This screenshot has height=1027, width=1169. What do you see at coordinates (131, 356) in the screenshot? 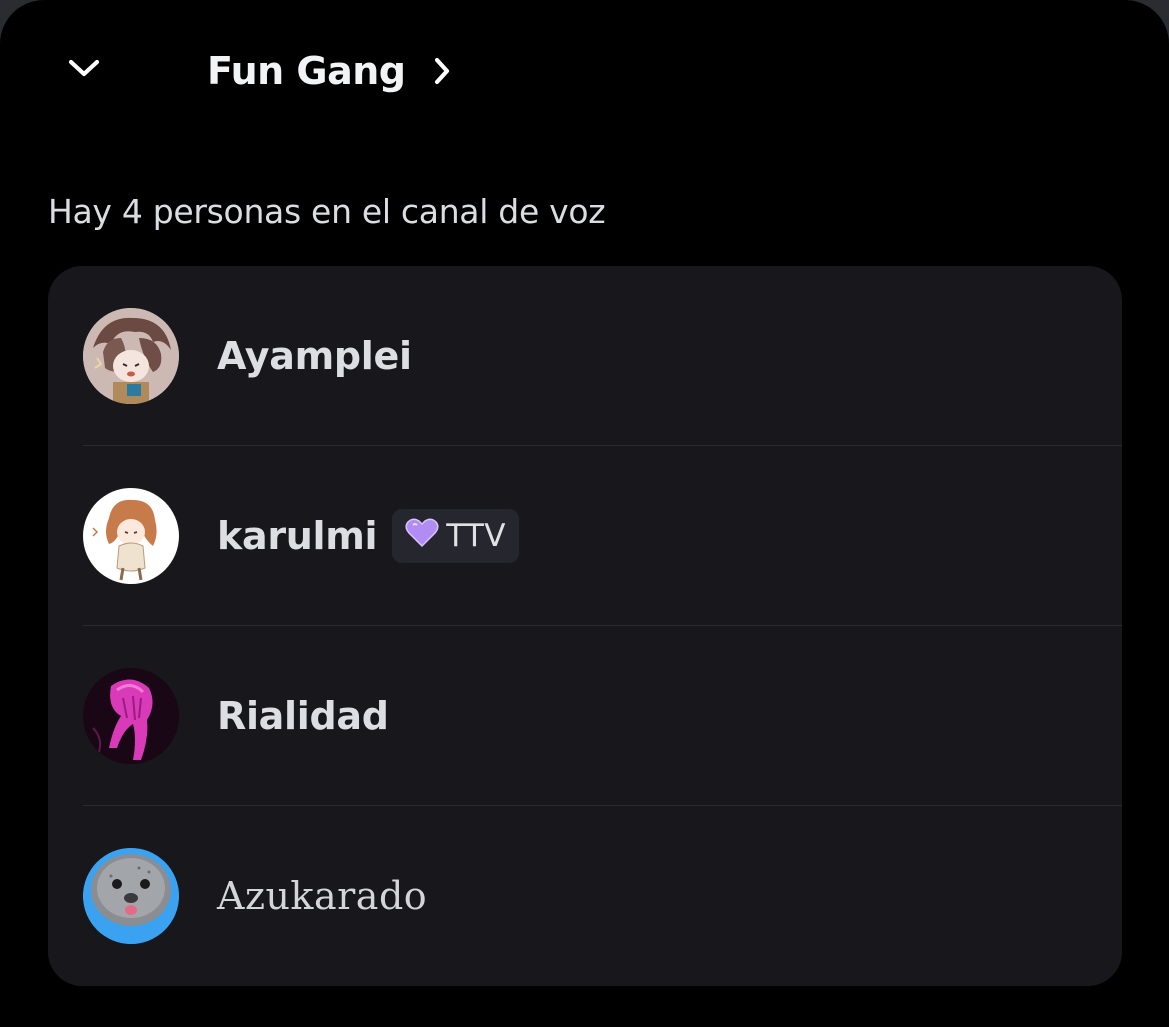
I see `anime-boy-avatar` at bounding box center [131, 356].